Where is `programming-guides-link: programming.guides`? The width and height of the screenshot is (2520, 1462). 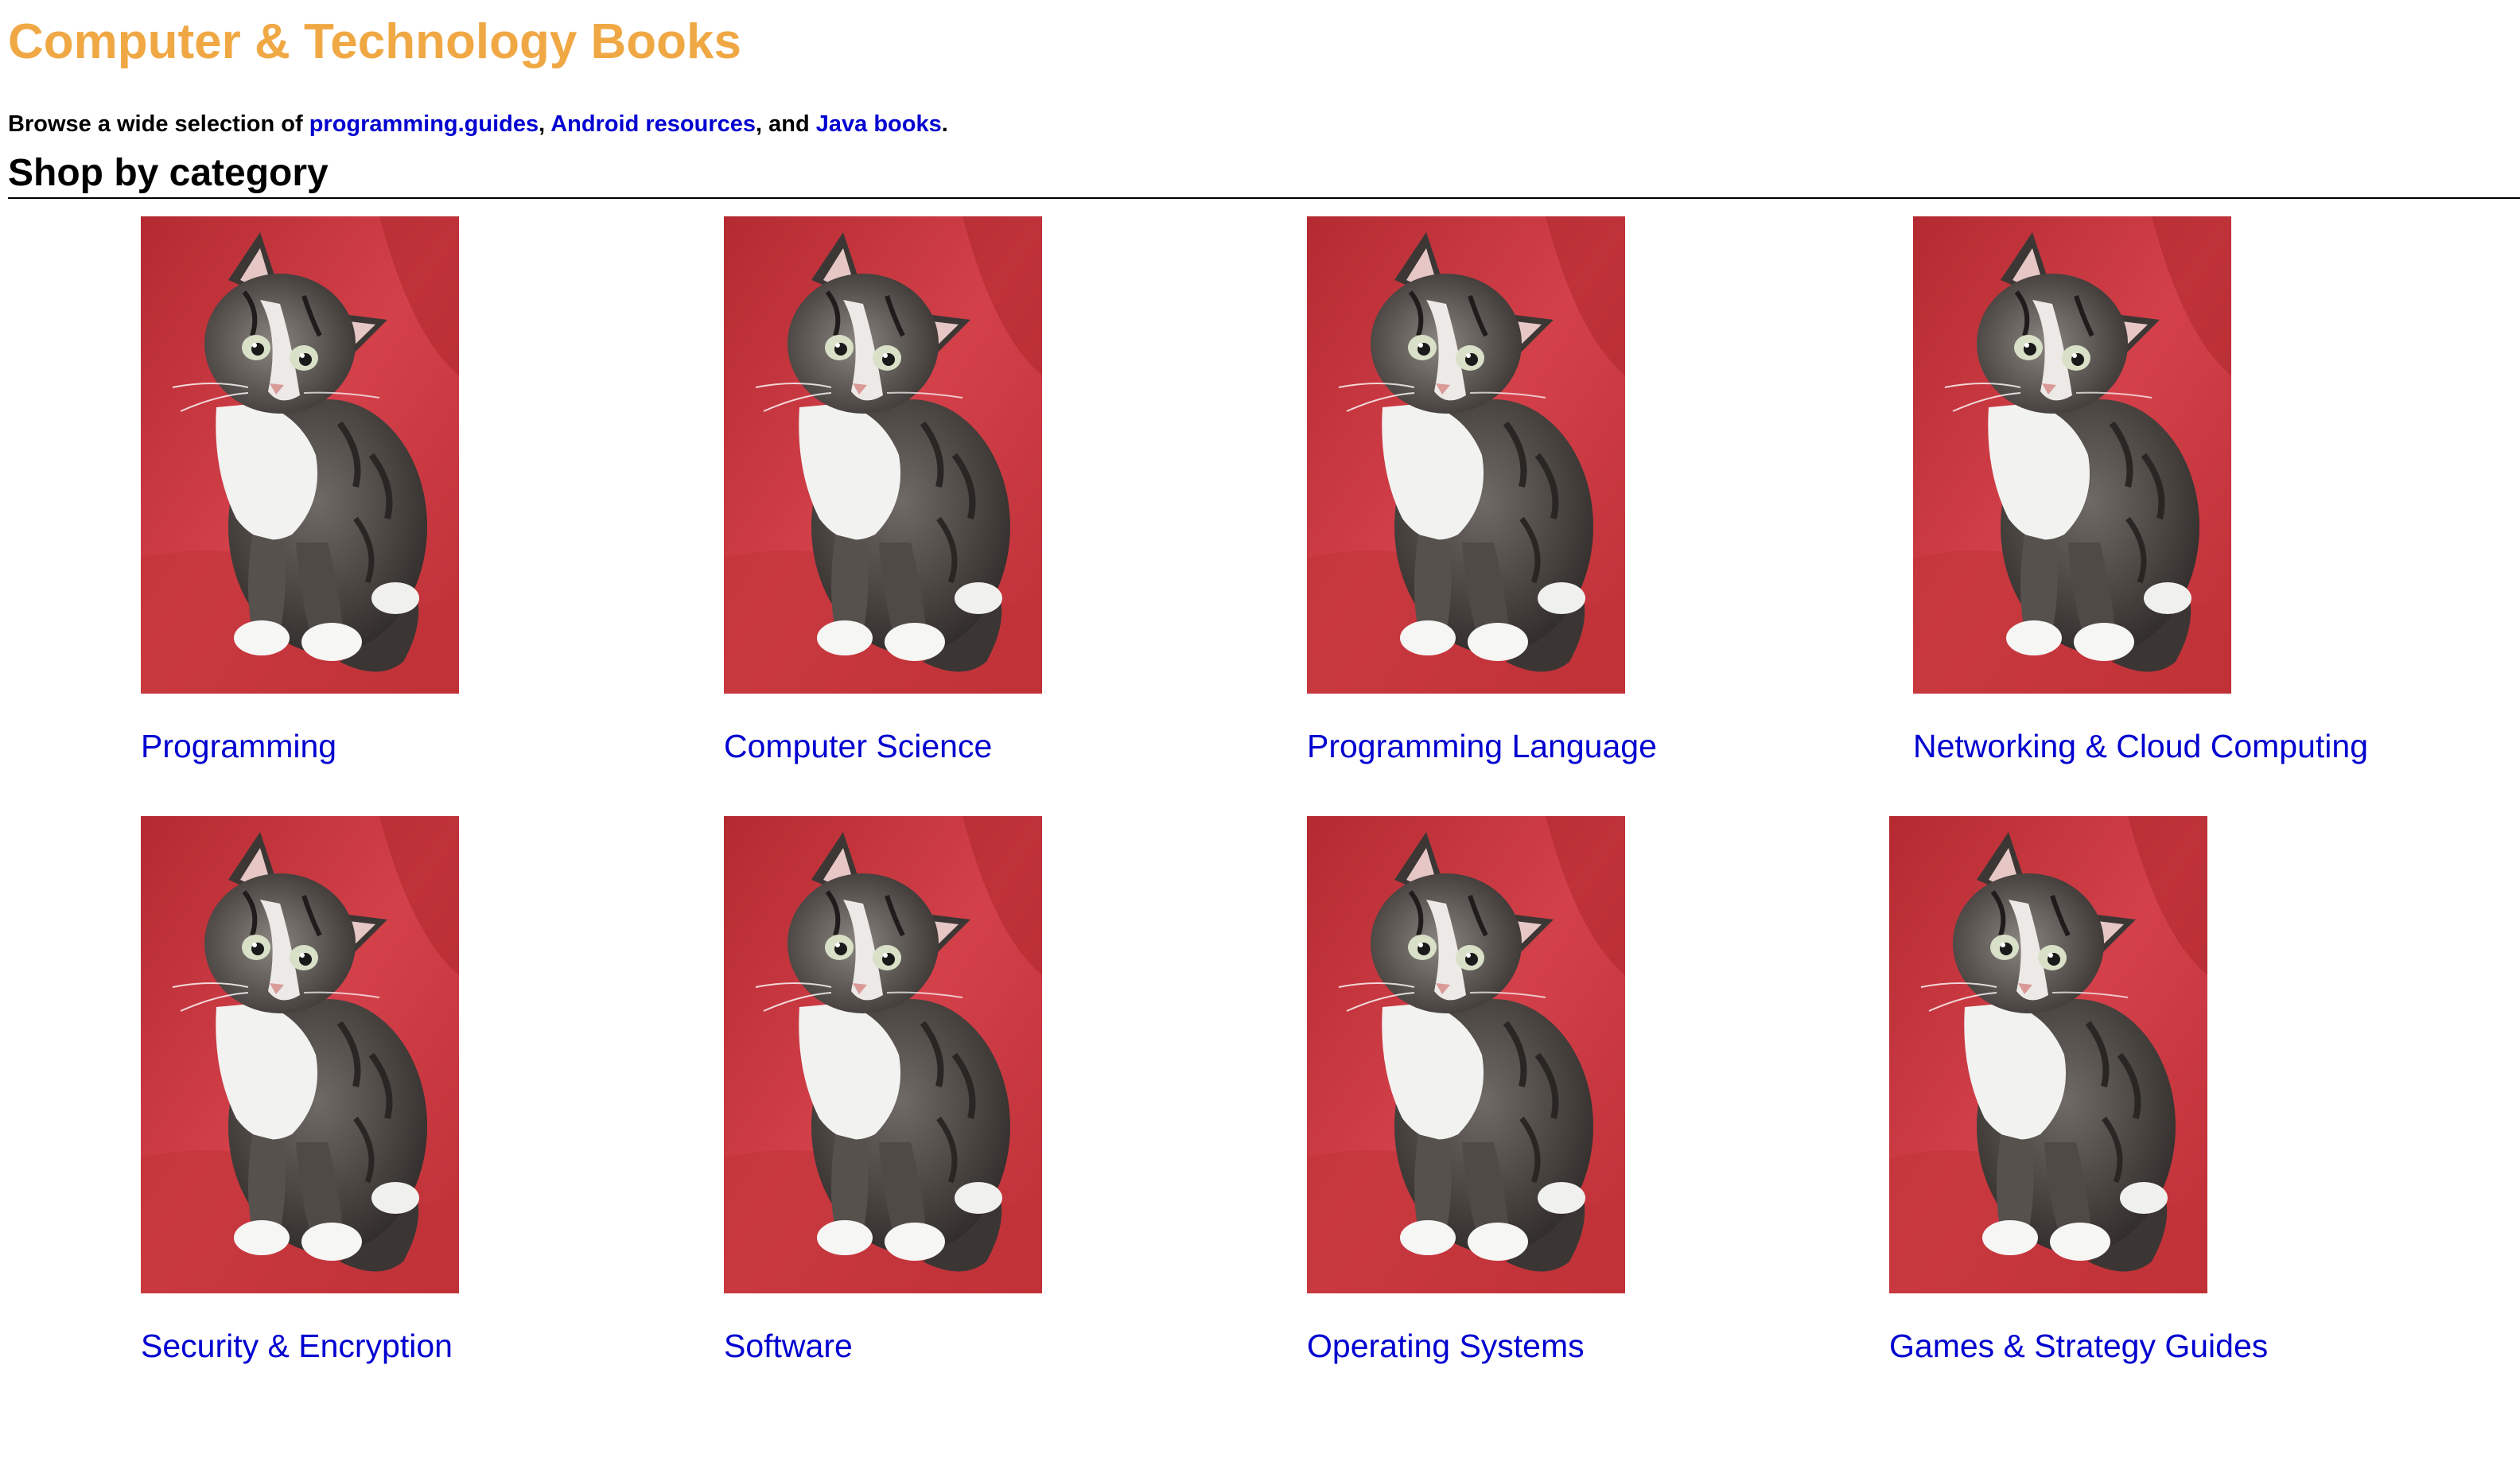 programming-guides-link: programming.guides is located at coordinates (424, 124).